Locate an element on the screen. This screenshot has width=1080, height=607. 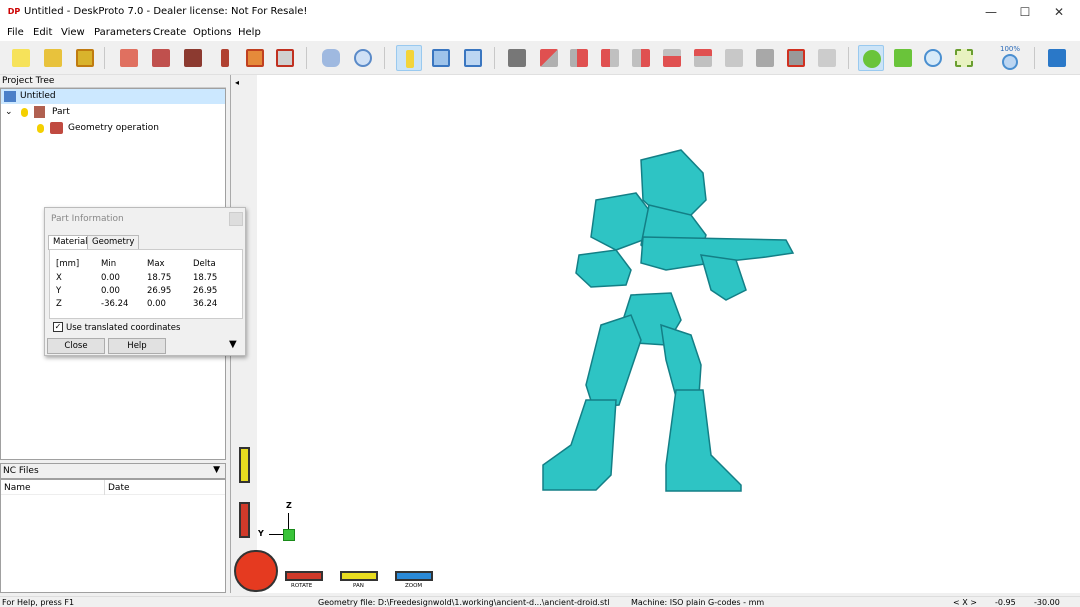
menu-help: Help is located at coordinates (249, 32).